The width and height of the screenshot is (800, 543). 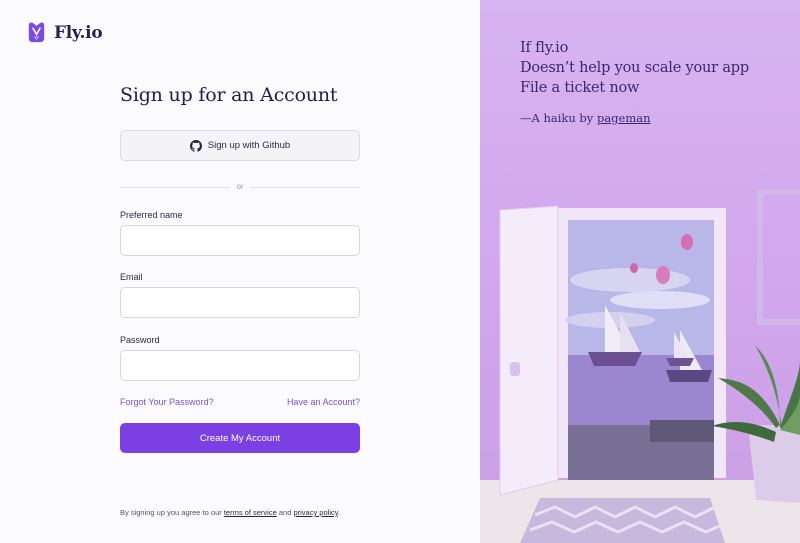 I want to click on page-title: Sign up for an Account, so click(x=229, y=95).